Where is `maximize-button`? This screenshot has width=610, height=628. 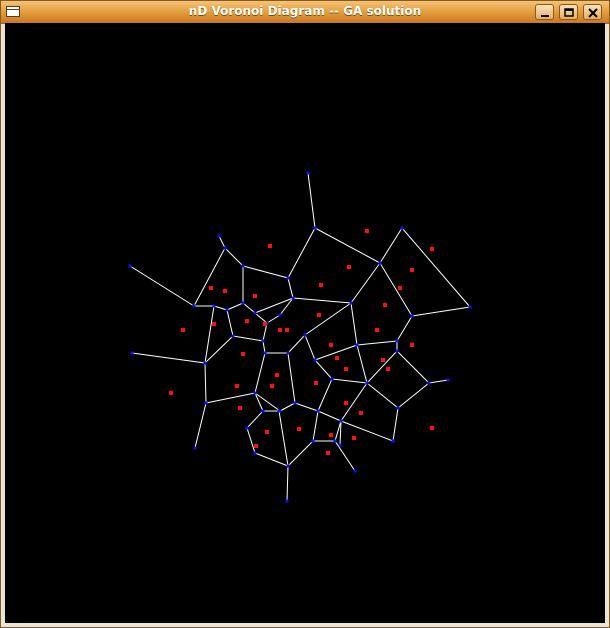 maximize-button is located at coordinates (568, 12).